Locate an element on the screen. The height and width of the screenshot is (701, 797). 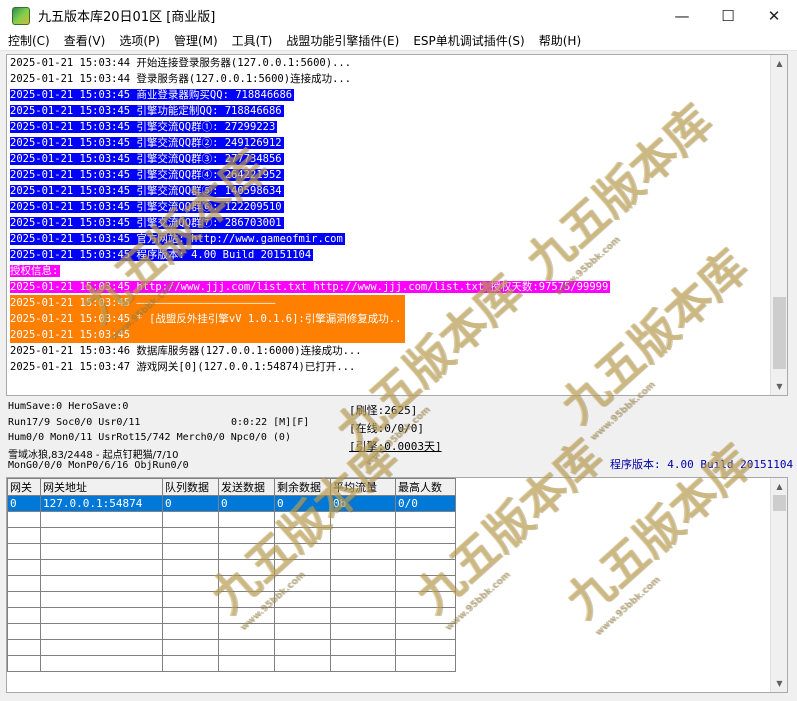
menu-esp-plugin: ESP单机调试插件(S) is located at coordinates (468, 40).